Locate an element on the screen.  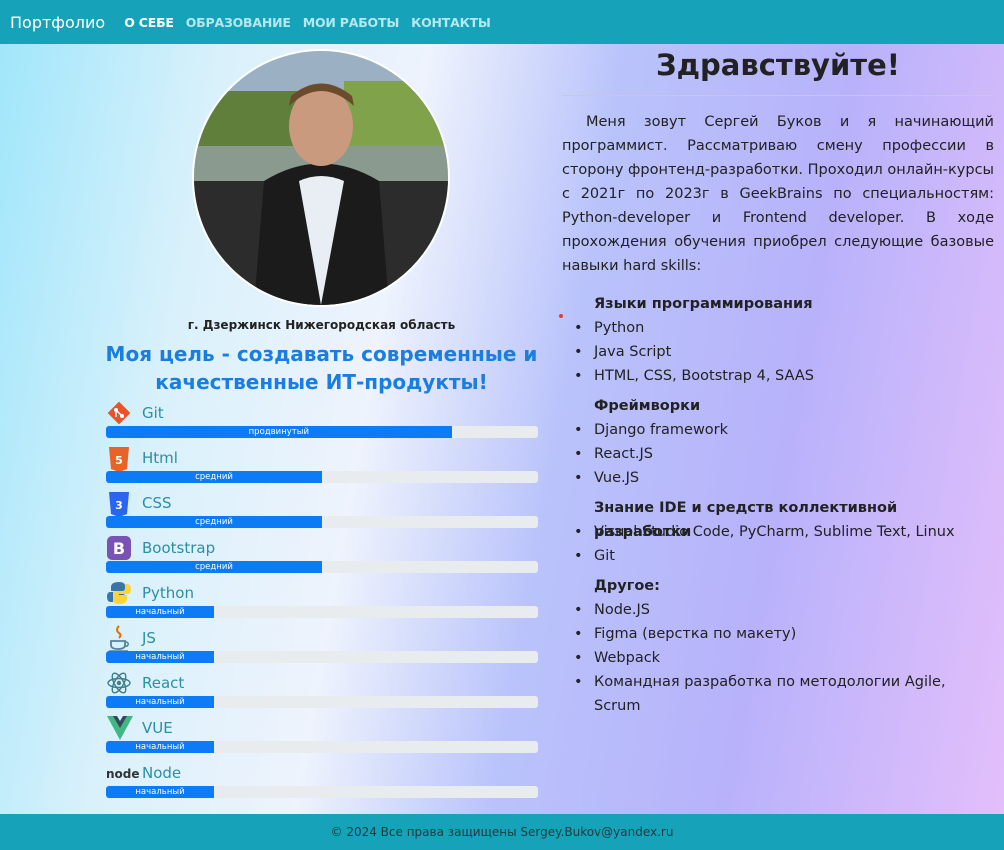
svg-text: node is located at coordinates (123, 774).